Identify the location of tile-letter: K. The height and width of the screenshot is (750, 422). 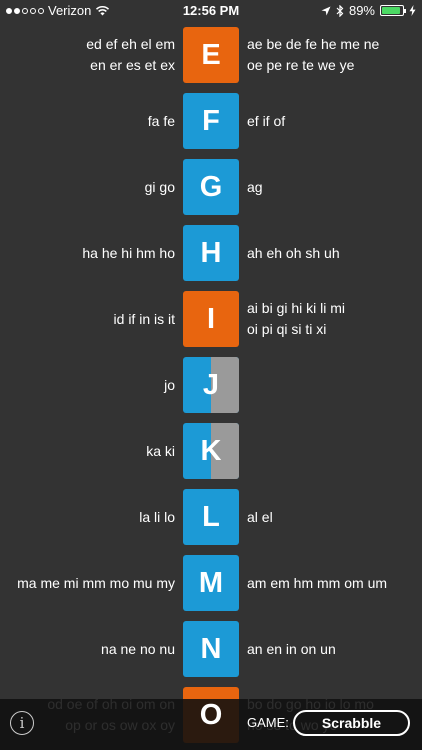
(211, 450).